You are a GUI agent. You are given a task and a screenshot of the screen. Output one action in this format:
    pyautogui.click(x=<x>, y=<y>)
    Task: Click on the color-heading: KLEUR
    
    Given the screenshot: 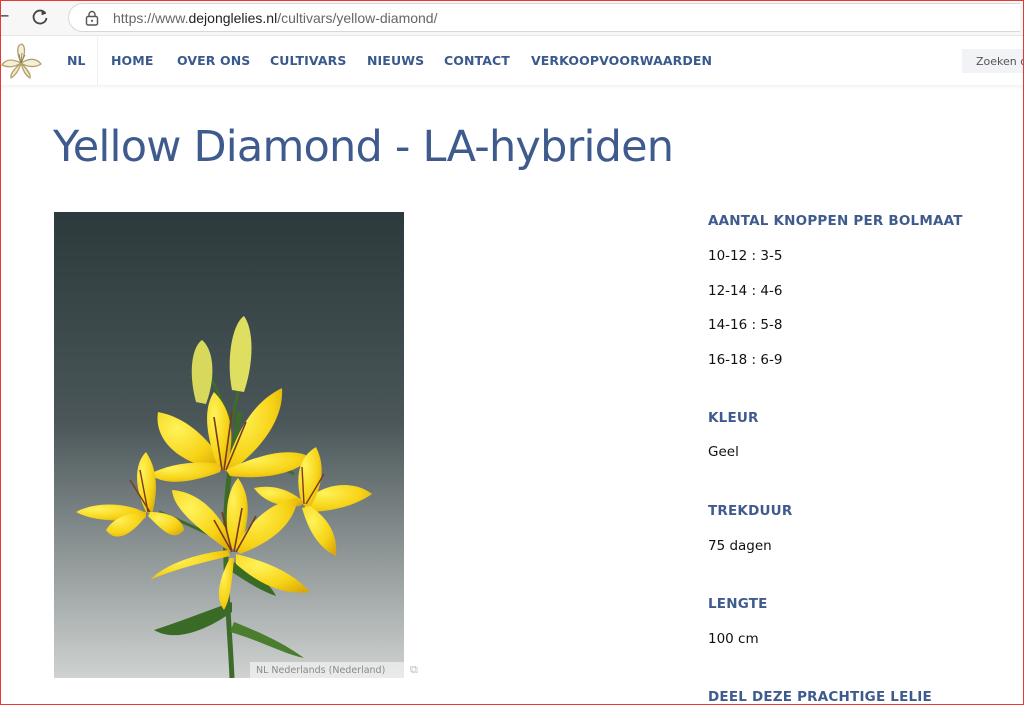 What is the action you would take?
    pyautogui.click(x=733, y=418)
    